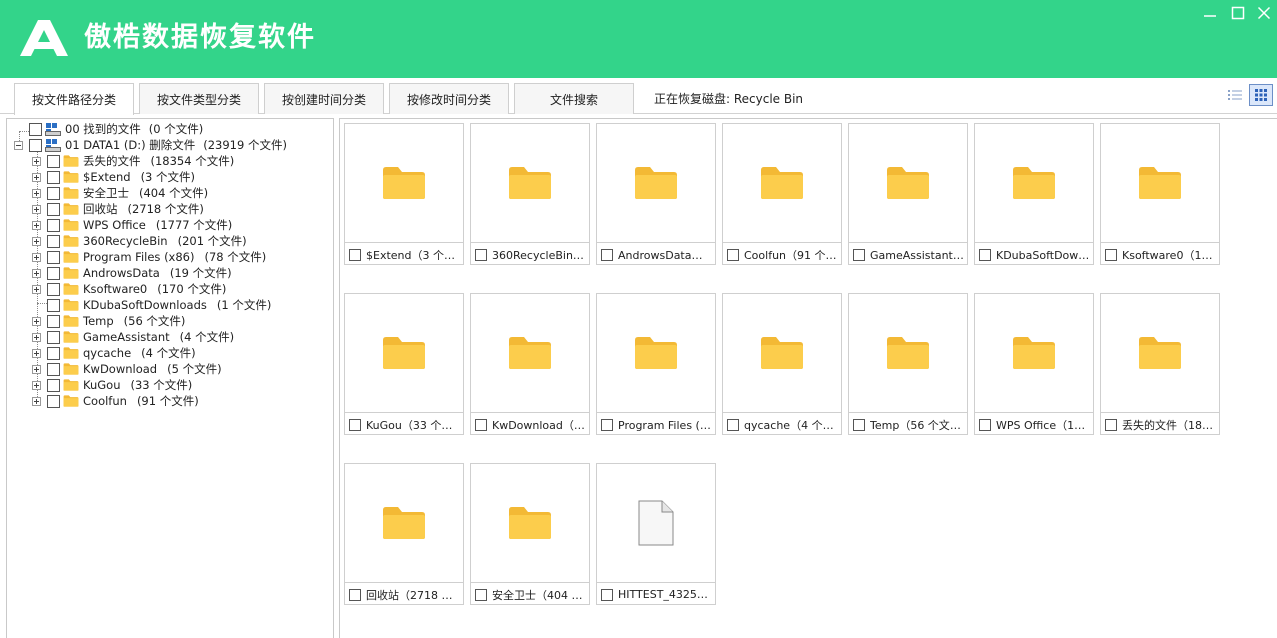 This screenshot has height=638, width=1277. Describe the element at coordinates (118, 209) in the screenshot. I see `tree-item: 回收站 (2718 个文件)` at that location.